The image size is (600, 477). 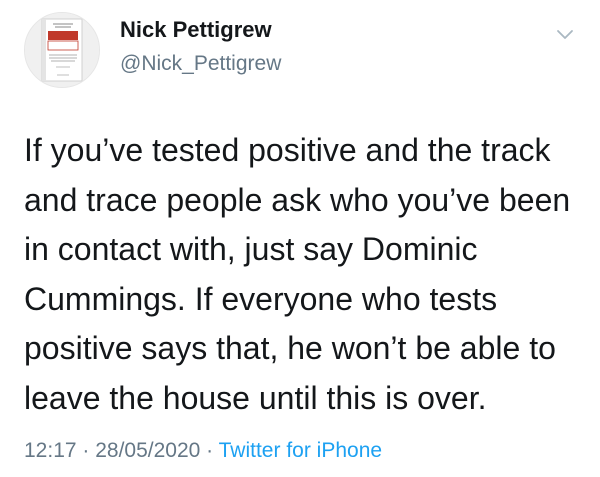 What do you see at coordinates (565, 35) in the screenshot?
I see `chevron-down-icon` at bounding box center [565, 35].